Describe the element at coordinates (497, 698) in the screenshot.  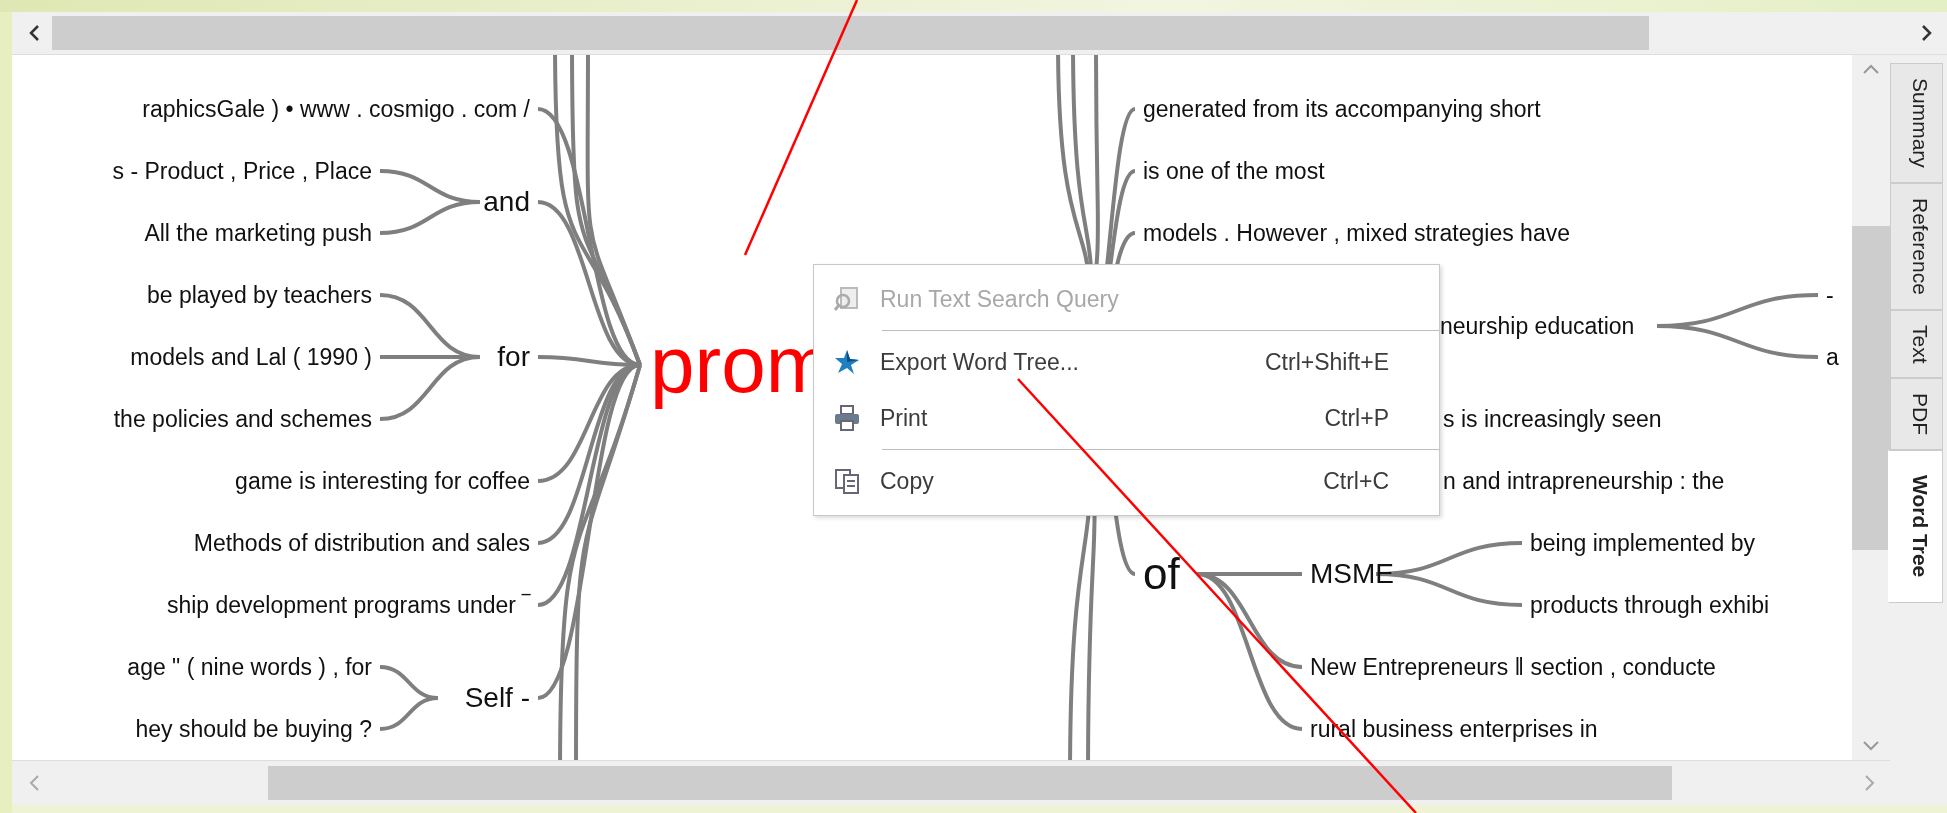
I see `tree-branch-word: Self -` at that location.